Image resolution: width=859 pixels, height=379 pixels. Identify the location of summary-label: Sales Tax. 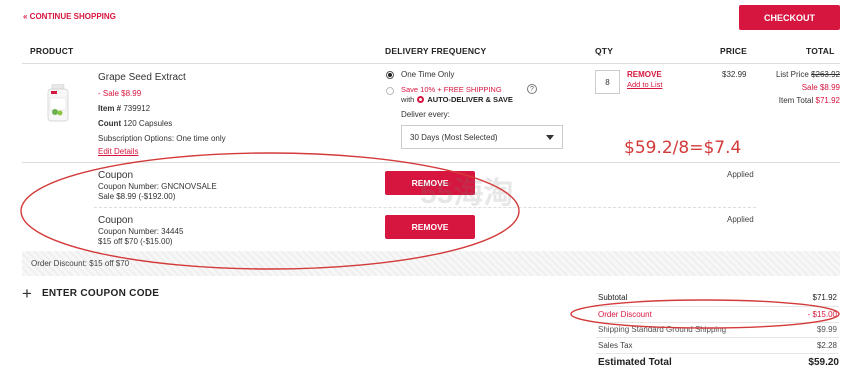
(615, 345).